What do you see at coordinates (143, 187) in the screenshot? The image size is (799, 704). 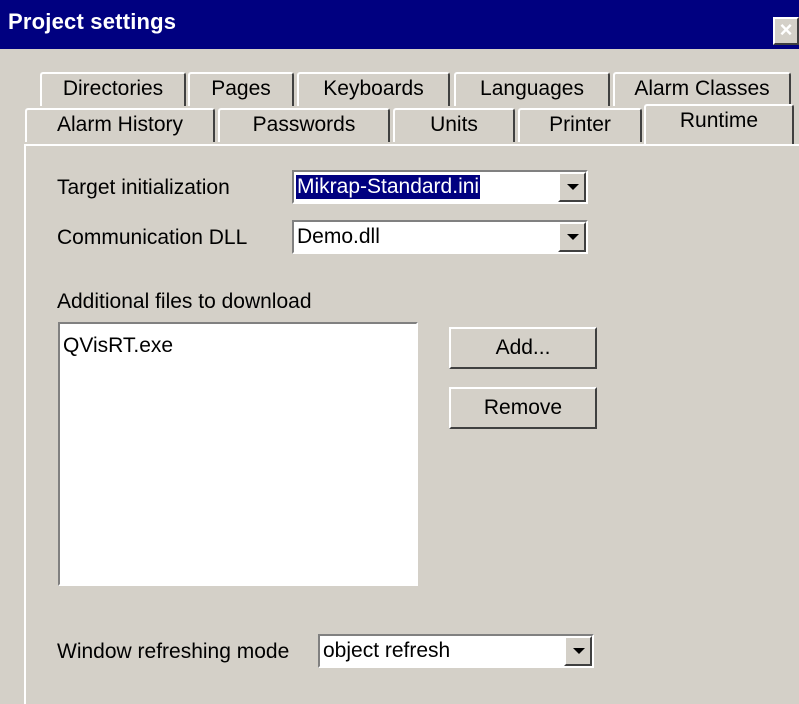 I see `target-initialization-label: Target initialization` at bounding box center [143, 187].